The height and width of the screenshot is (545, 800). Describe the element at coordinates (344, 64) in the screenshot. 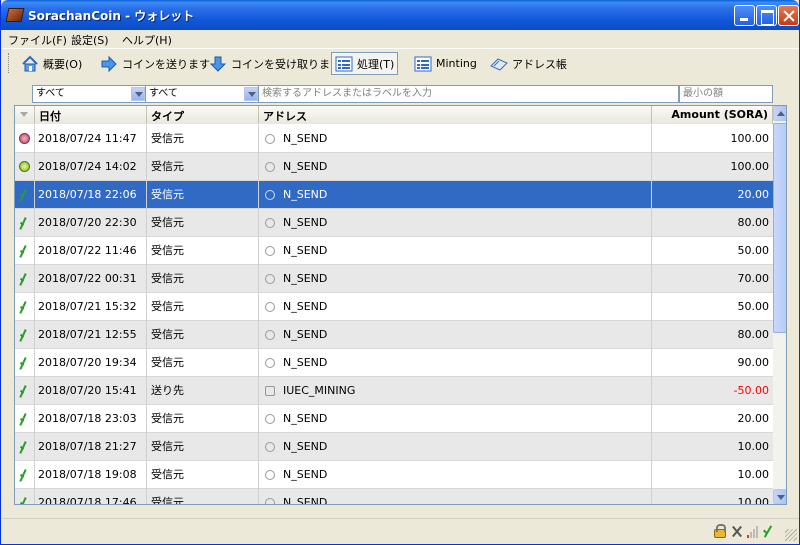

I see `list-icon` at that location.